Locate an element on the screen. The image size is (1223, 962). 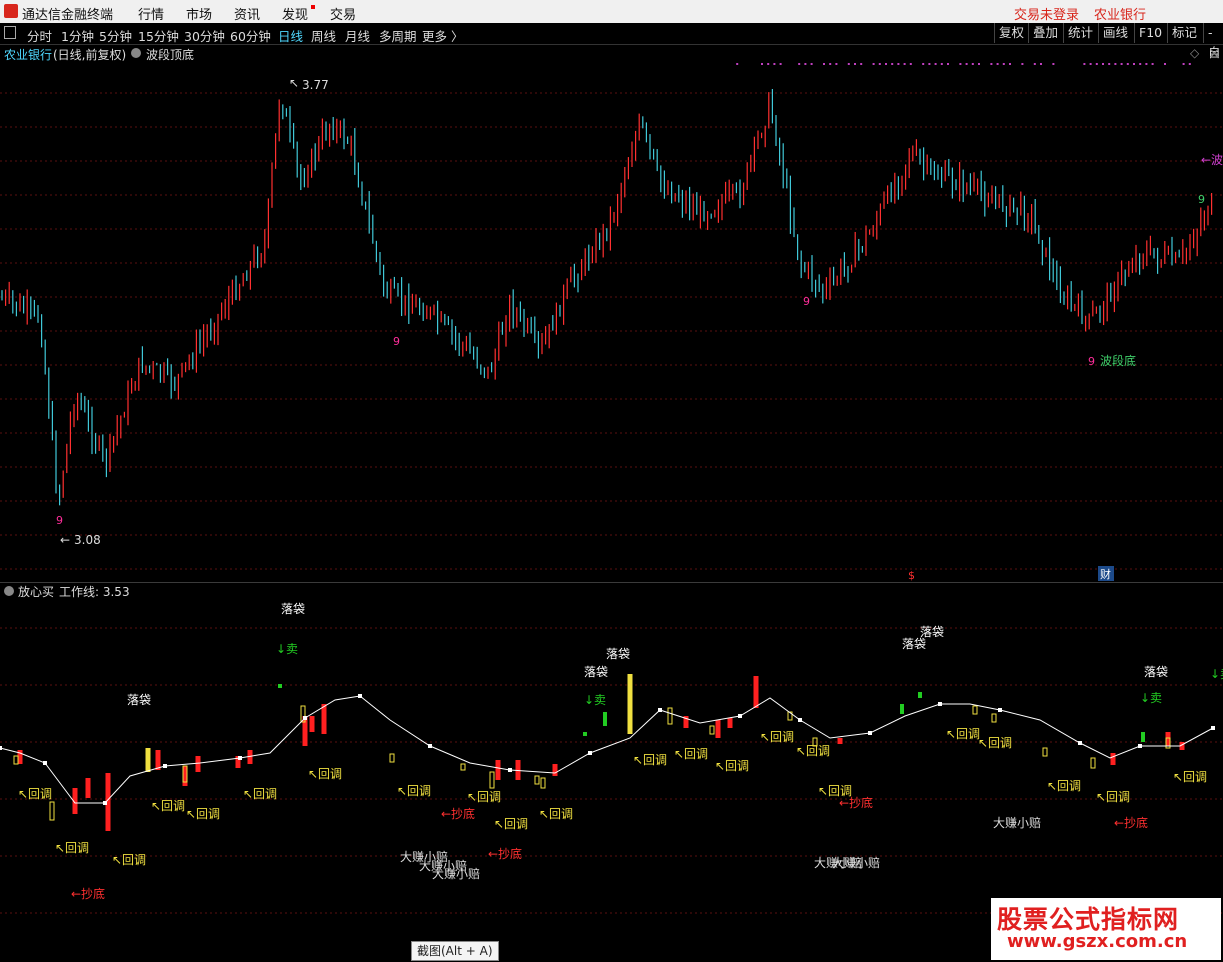
menu-item-hangqing: 行情 is located at coordinates (151, 13).